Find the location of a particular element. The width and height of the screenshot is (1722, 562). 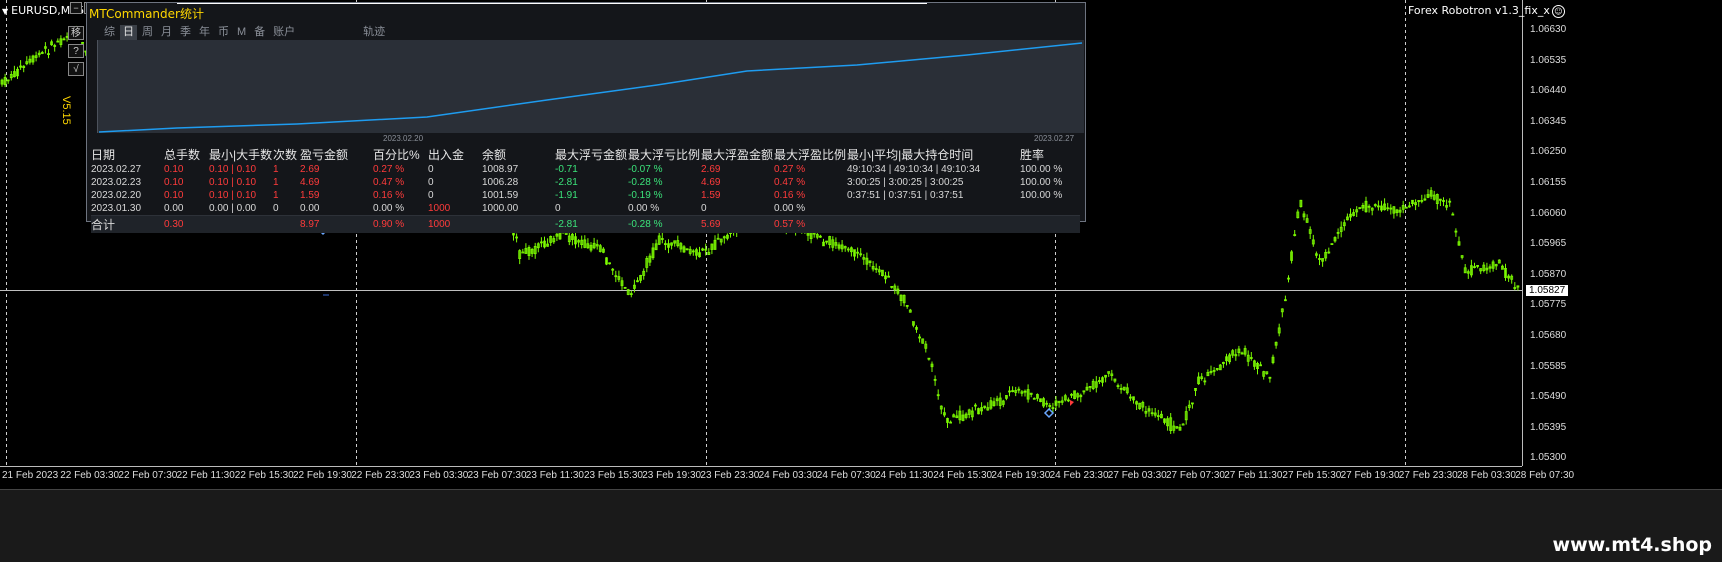

price-tick: 1.06250 is located at coordinates (1548, 152).